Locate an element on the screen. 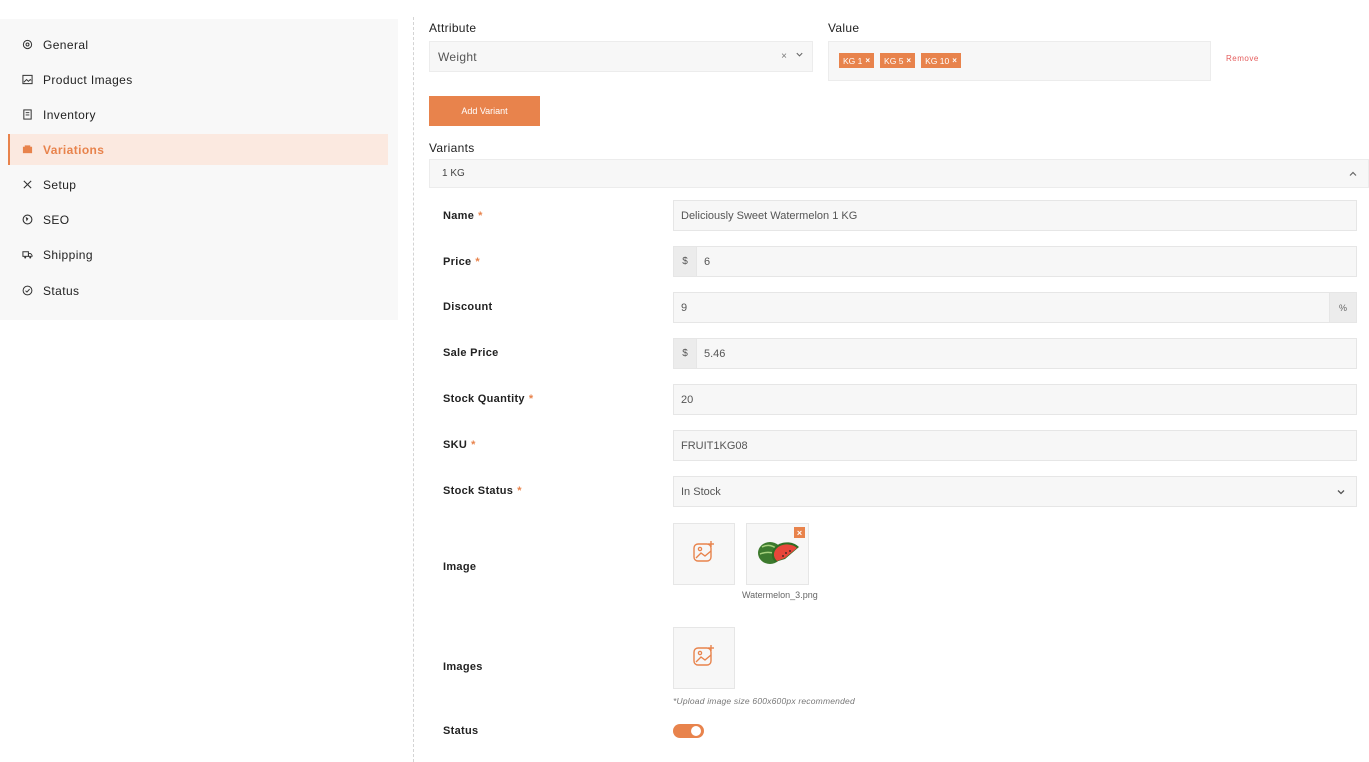  sku-label: SKU * is located at coordinates (459, 445).